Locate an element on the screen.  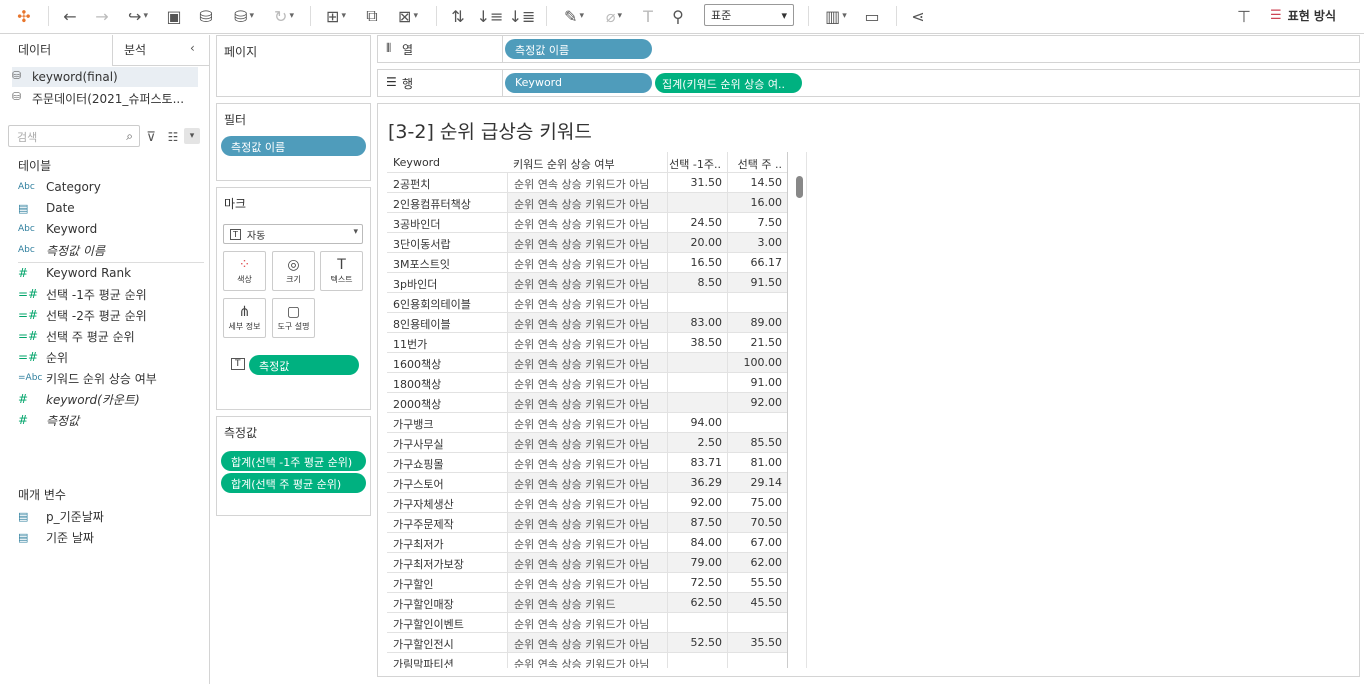
field-item: =# 선택 주 평균 순위 is located at coordinates (76, 336).